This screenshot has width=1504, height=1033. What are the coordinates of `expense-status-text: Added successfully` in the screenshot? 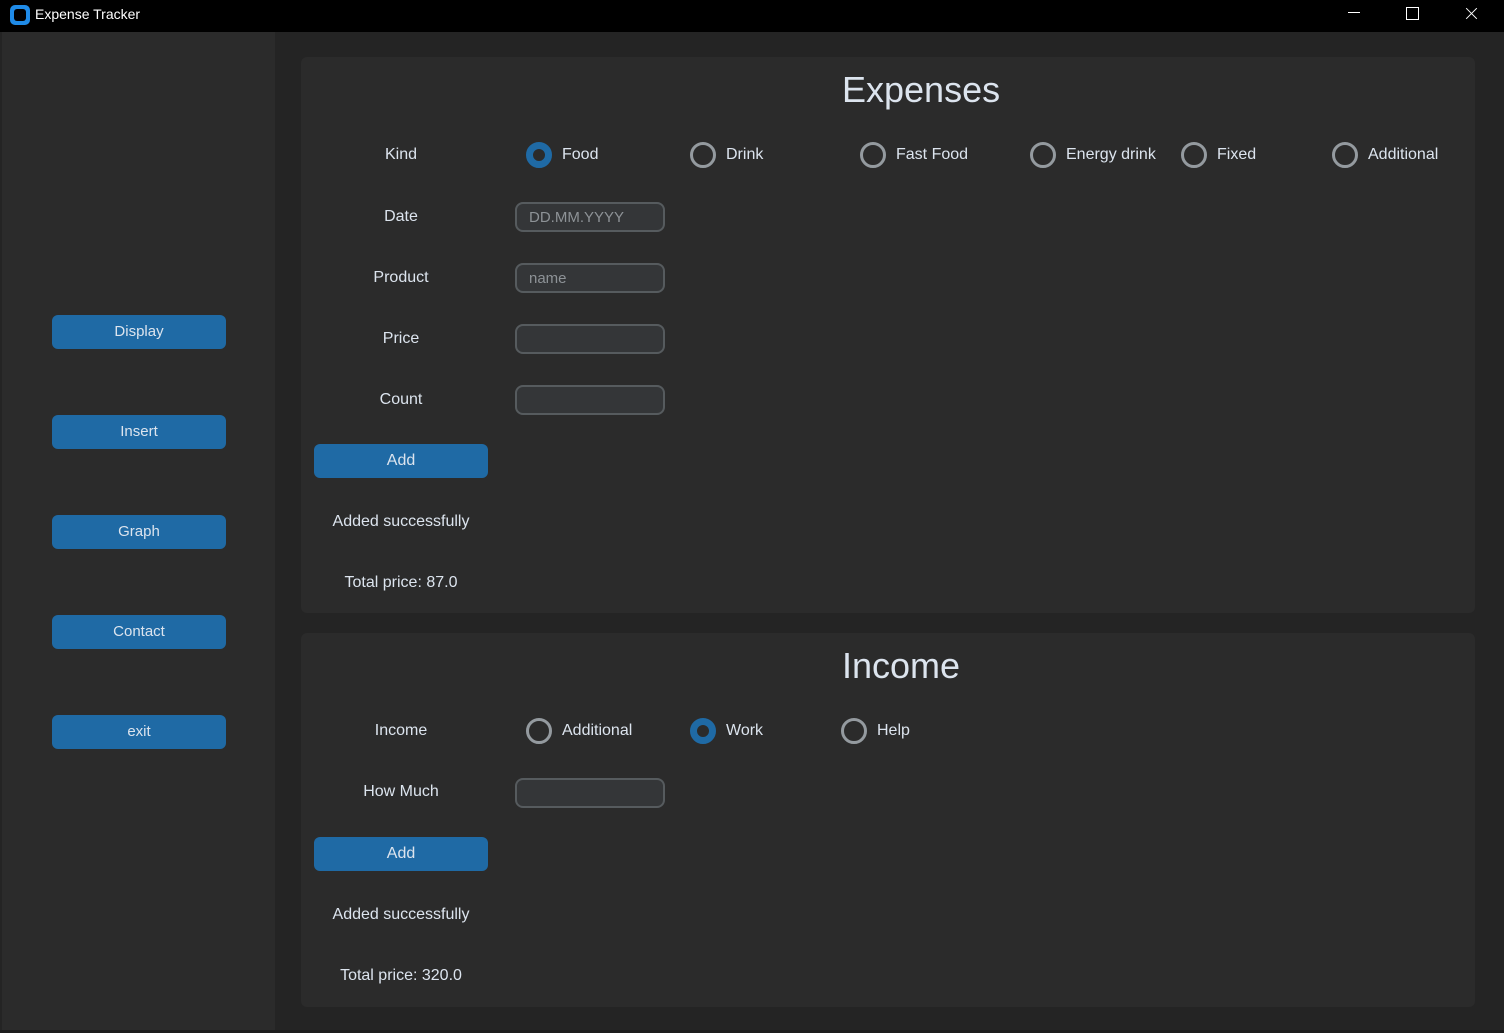 It's located at (401, 521).